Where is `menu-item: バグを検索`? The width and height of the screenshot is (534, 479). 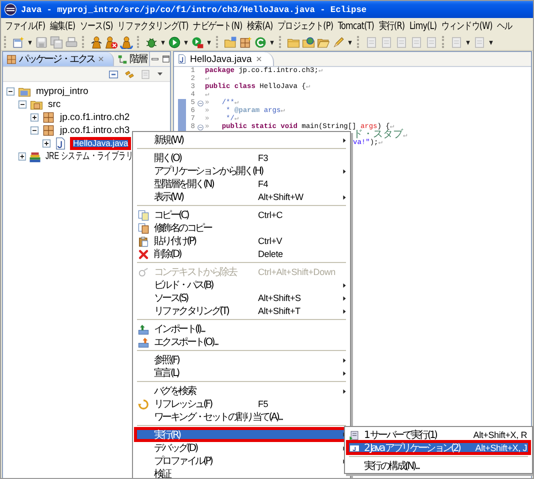
menu-item: バグを検索 is located at coordinates (241, 390).